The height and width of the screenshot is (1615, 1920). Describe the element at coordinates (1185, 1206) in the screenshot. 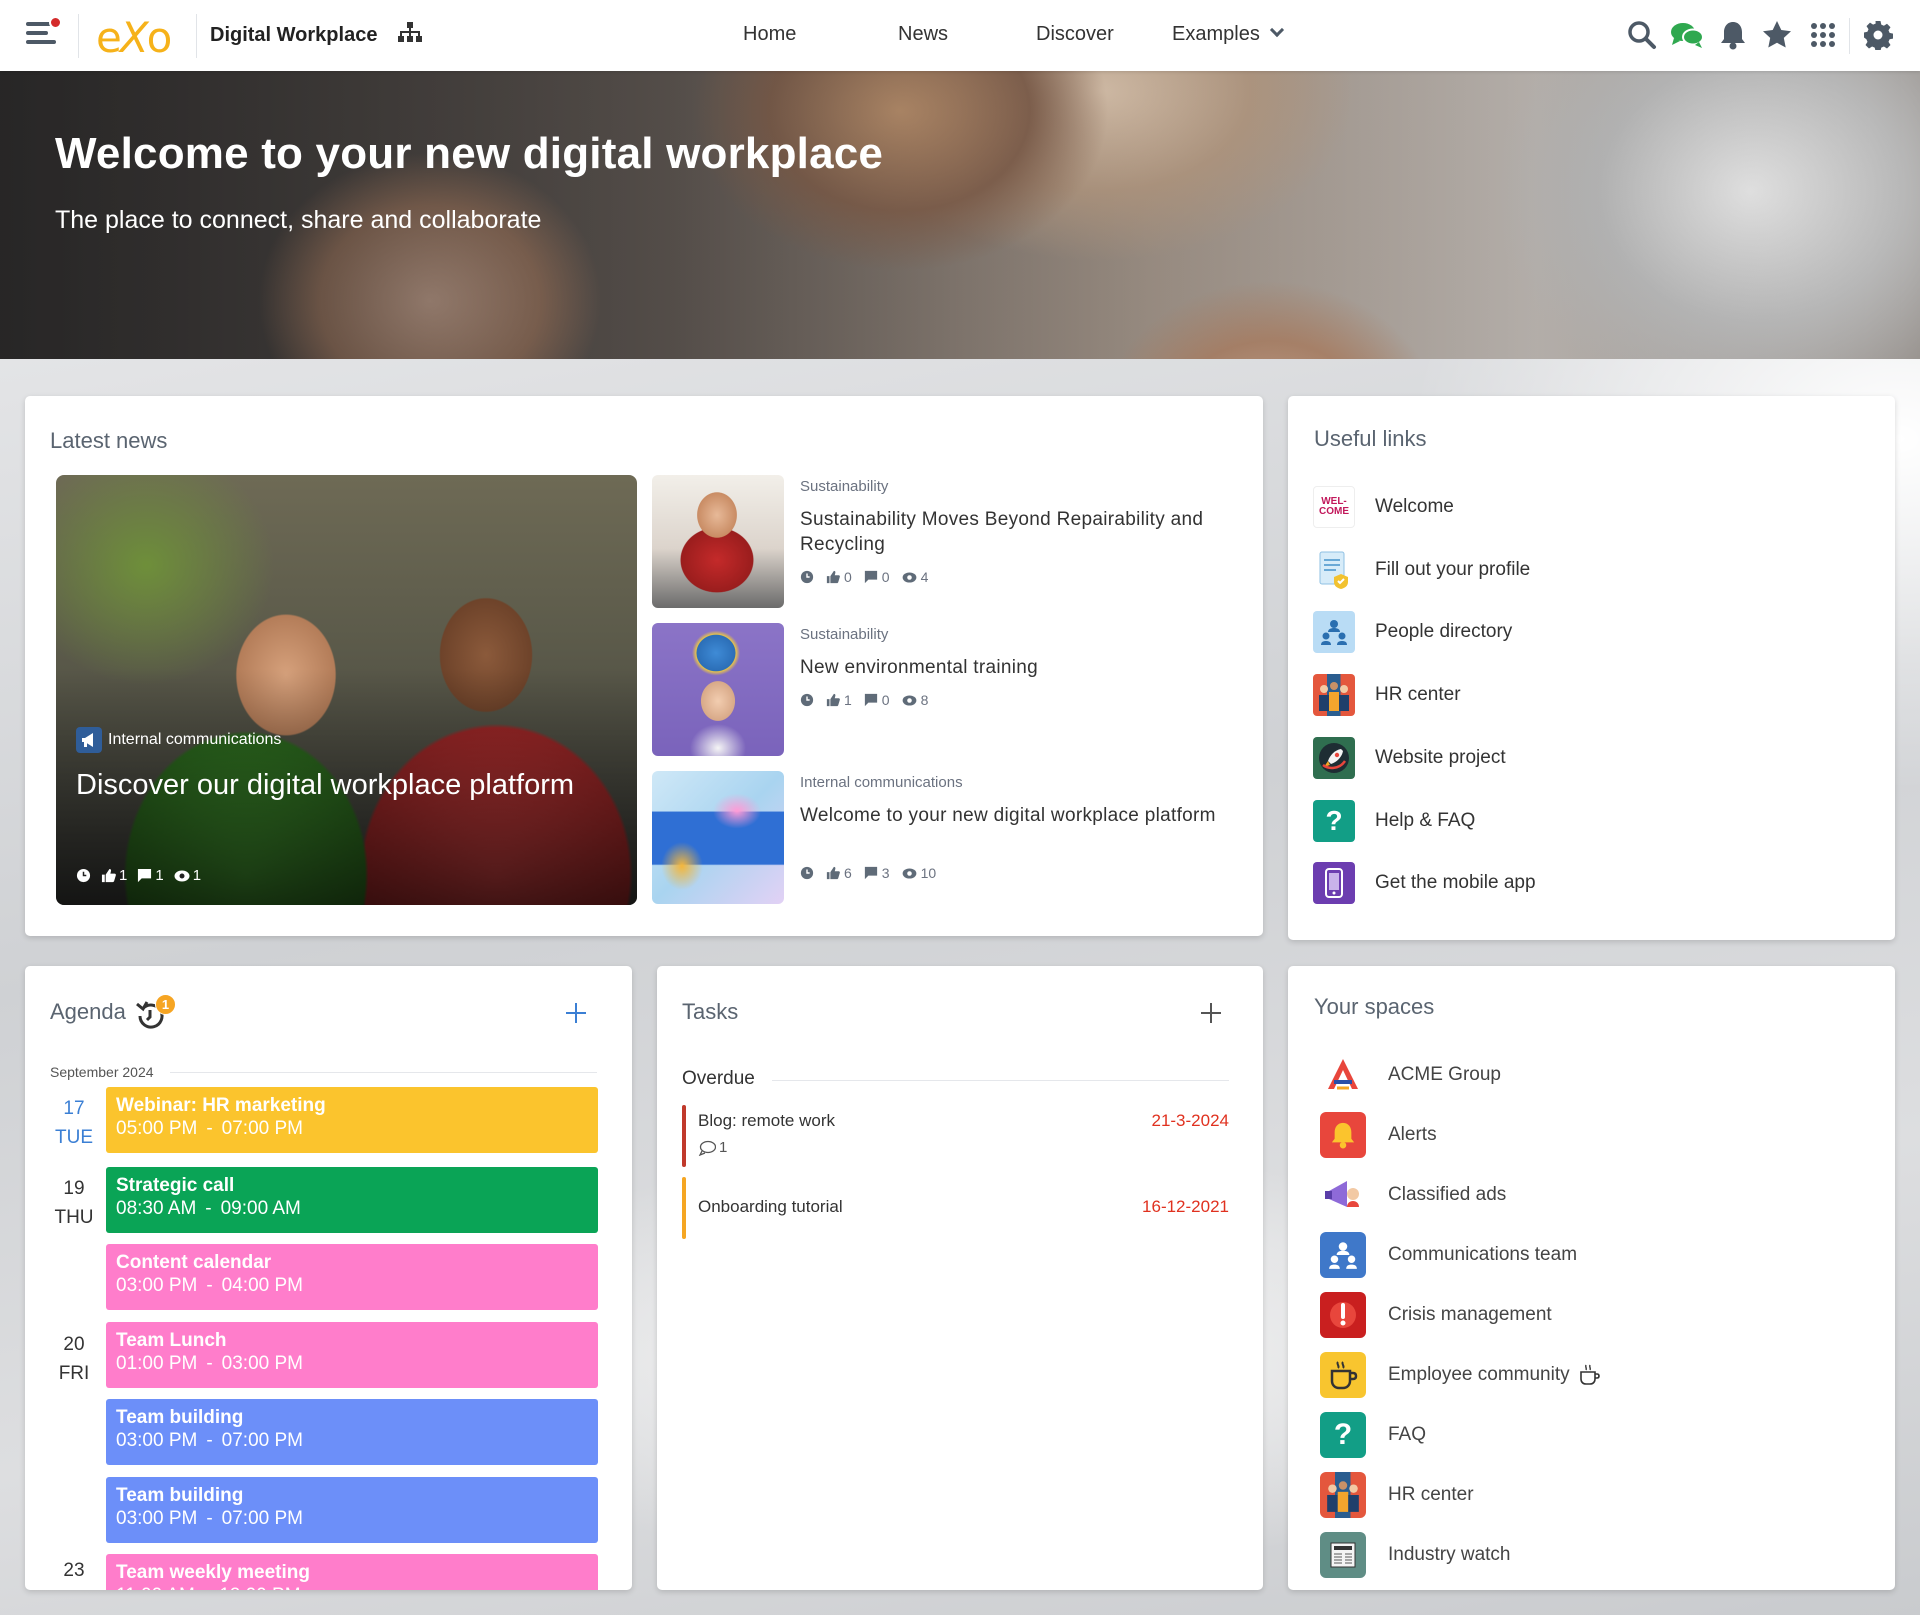

I see `task-due-date: 16-12-2021` at that location.